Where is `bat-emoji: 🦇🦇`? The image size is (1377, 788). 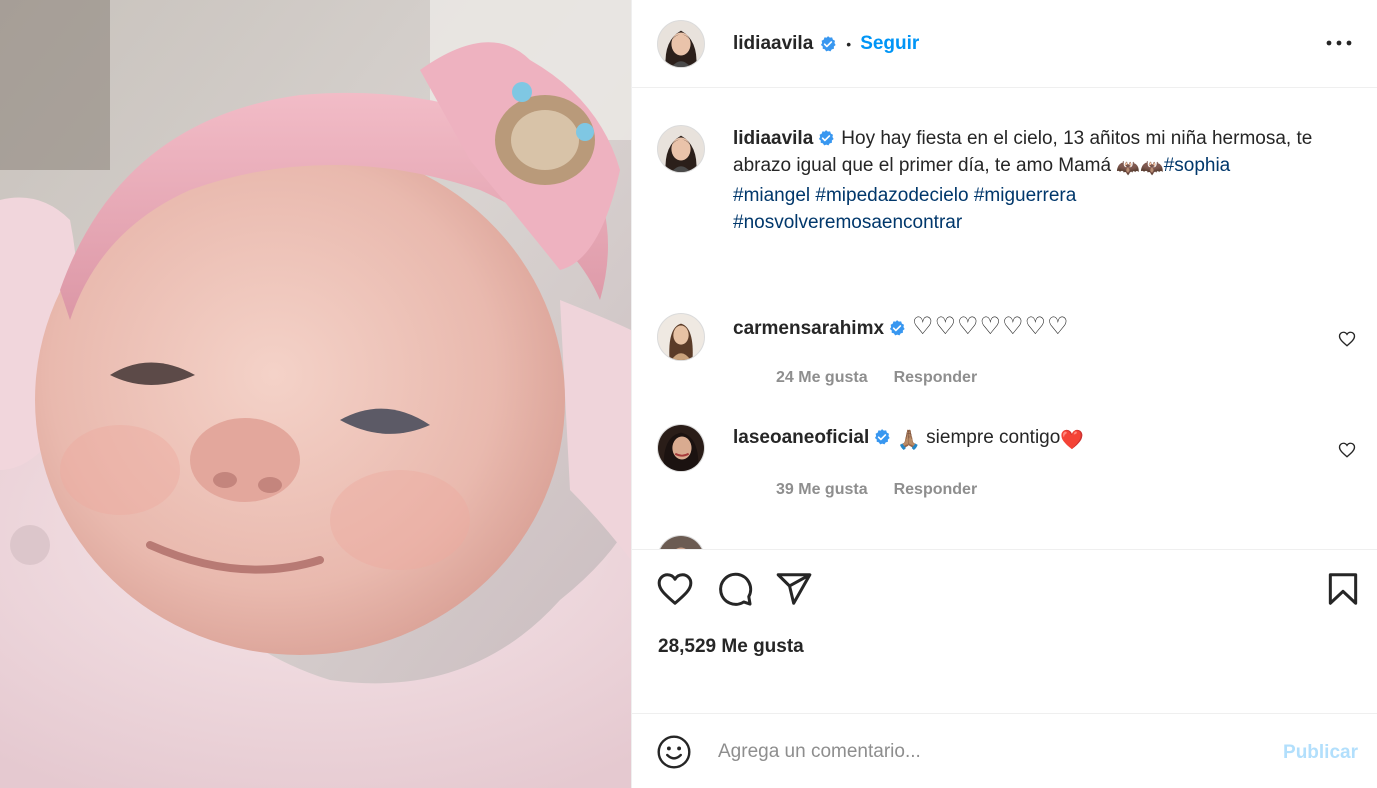
bat-emoji: 🦇🦇 is located at coordinates (1140, 168).